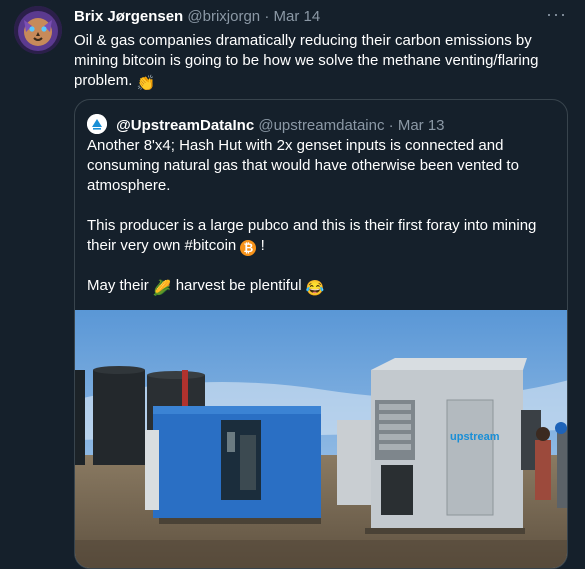 The image size is (585, 569). What do you see at coordinates (248, 248) in the screenshot?
I see `bitcoin-icon: ₿` at bounding box center [248, 248].